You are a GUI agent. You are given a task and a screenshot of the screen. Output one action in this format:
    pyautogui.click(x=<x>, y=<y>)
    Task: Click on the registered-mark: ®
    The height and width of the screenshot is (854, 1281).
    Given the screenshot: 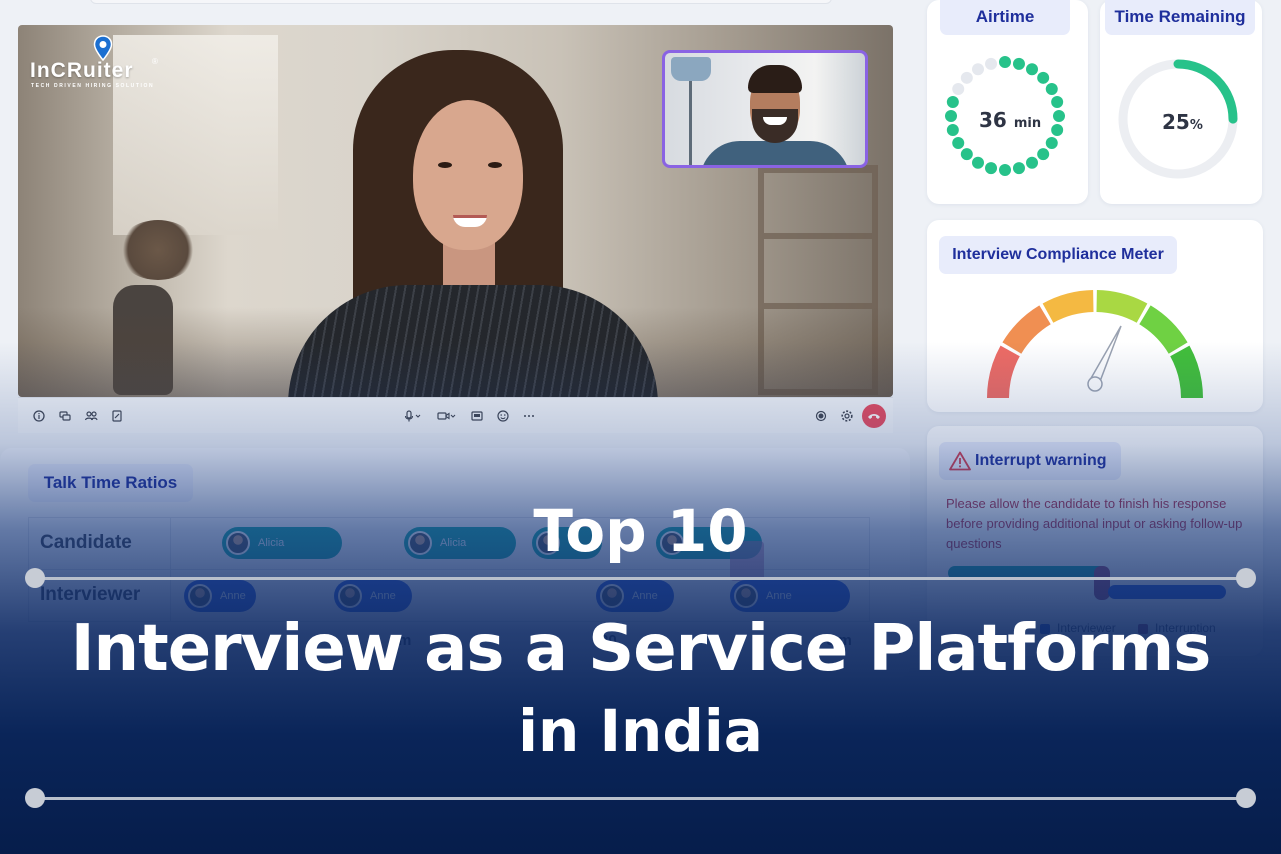 What is the action you would take?
    pyautogui.click(x=155, y=61)
    